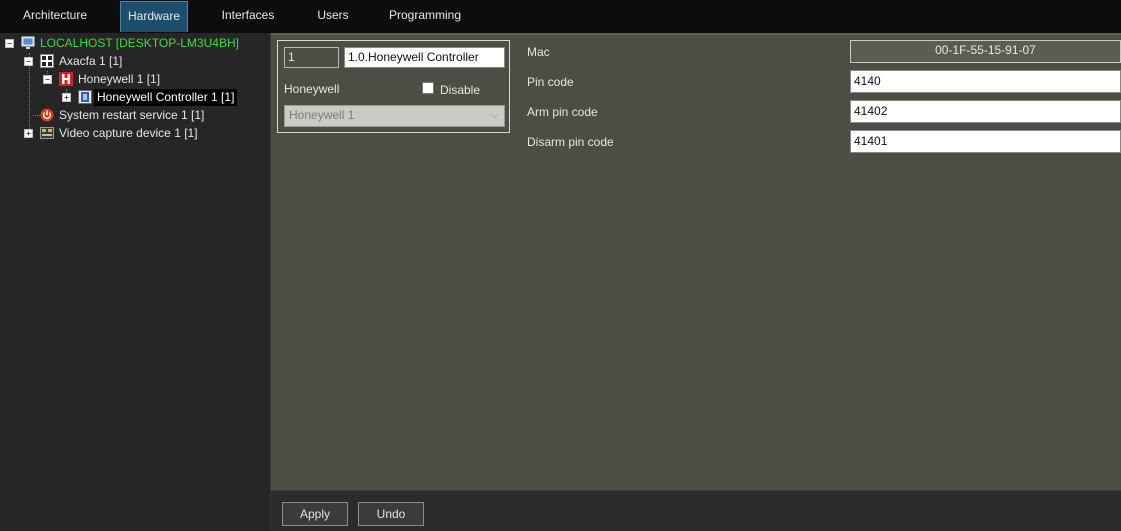 The width and height of the screenshot is (1121, 531). Describe the element at coordinates (985, 111) in the screenshot. I see `arm-pin-code-field: 41402` at that location.